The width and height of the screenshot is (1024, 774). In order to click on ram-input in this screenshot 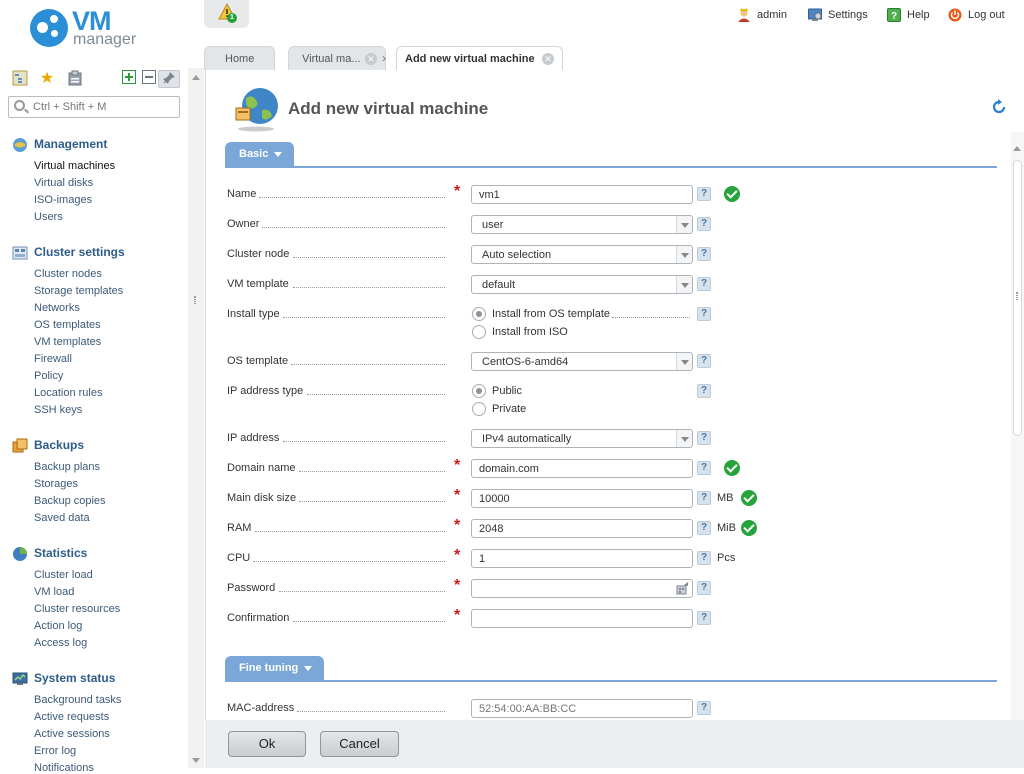, I will do `click(579, 529)`.